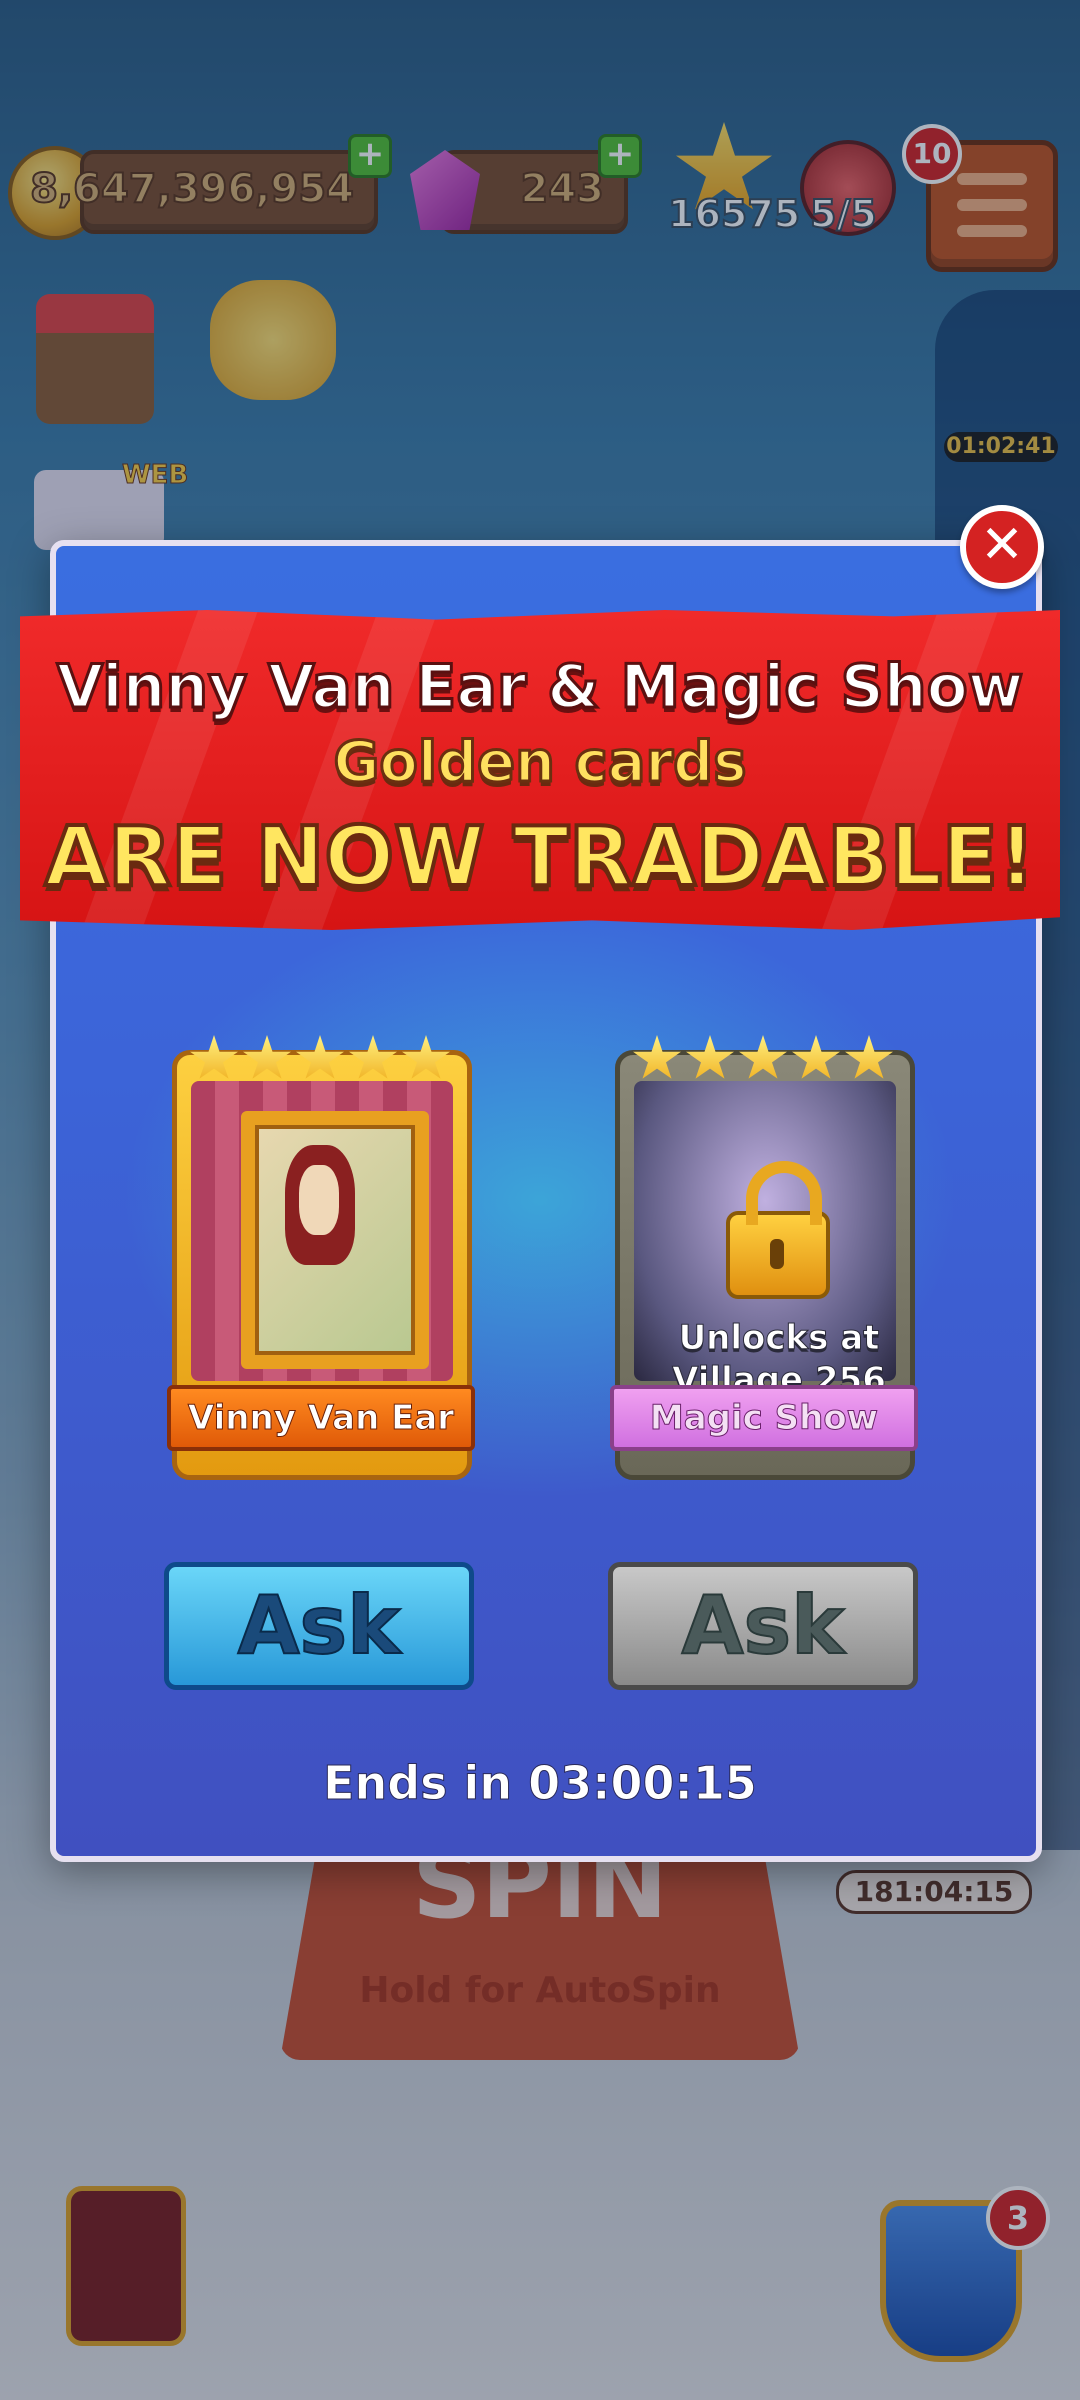 The image size is (1080, 2400). I want to click on card-magic-show: Unlocks at Village 256 Magic Show, so click(764, 1257).